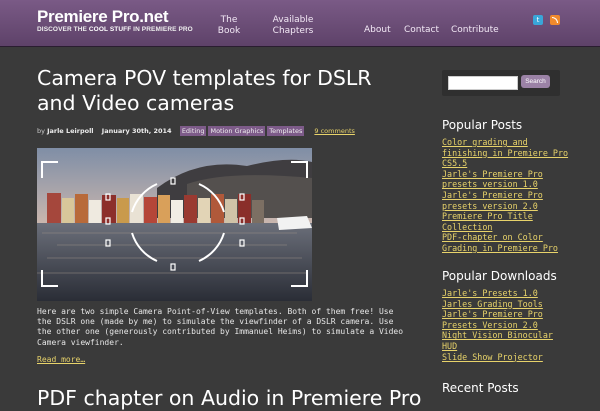  I want to click on post-author: Jarle Leirpoll, so click(70, 131).